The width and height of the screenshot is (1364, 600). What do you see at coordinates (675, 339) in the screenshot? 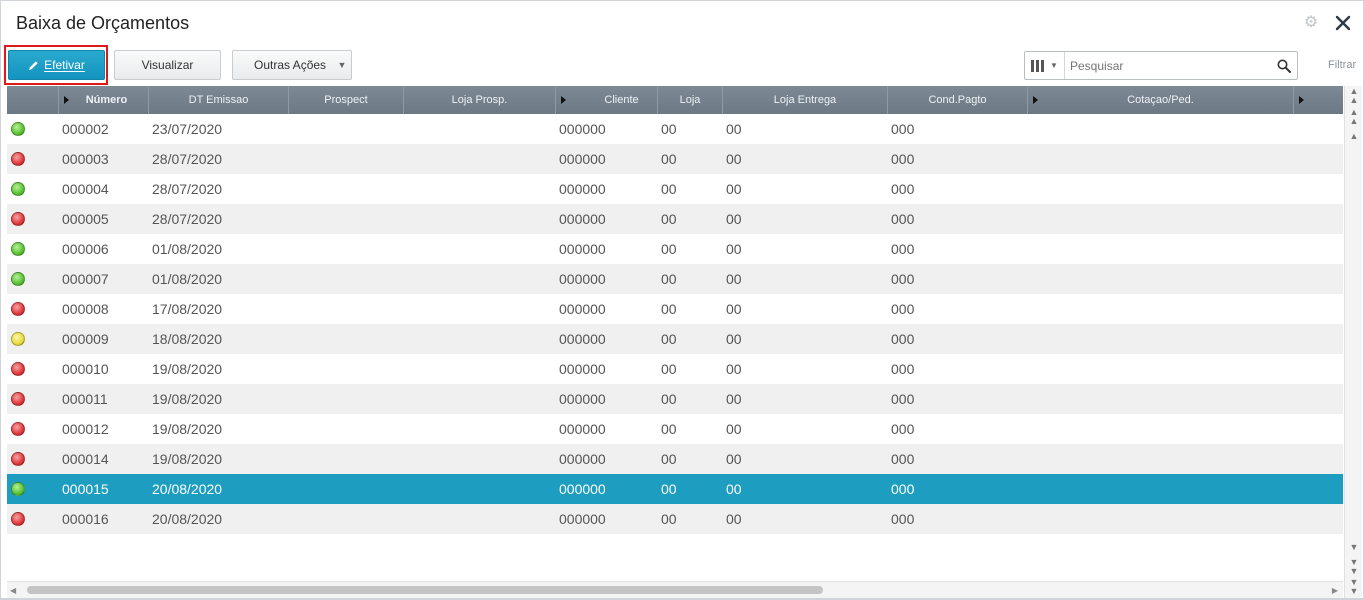
I see `table-row: 000009 18/08/2020 000000 00 00 000` at bounding box center [675, 339].